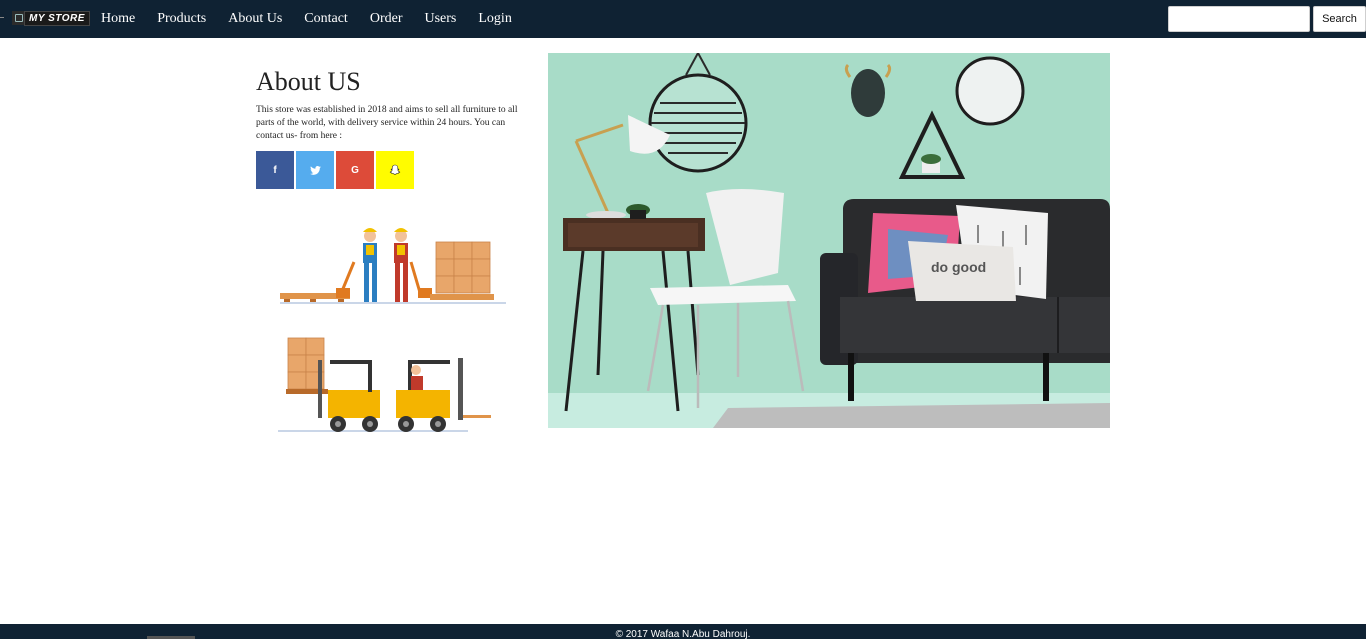 The image size is (1366, 639). I want to click on facebook-button: f, so click(275, 170).